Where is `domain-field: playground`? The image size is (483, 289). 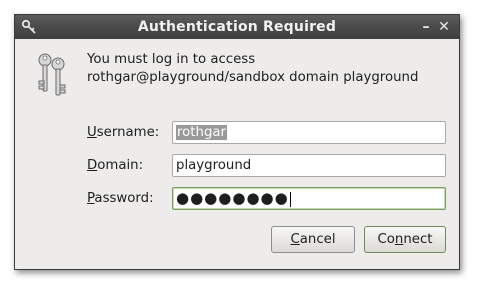
domain-field: playground is located at coordinates (309, 165).